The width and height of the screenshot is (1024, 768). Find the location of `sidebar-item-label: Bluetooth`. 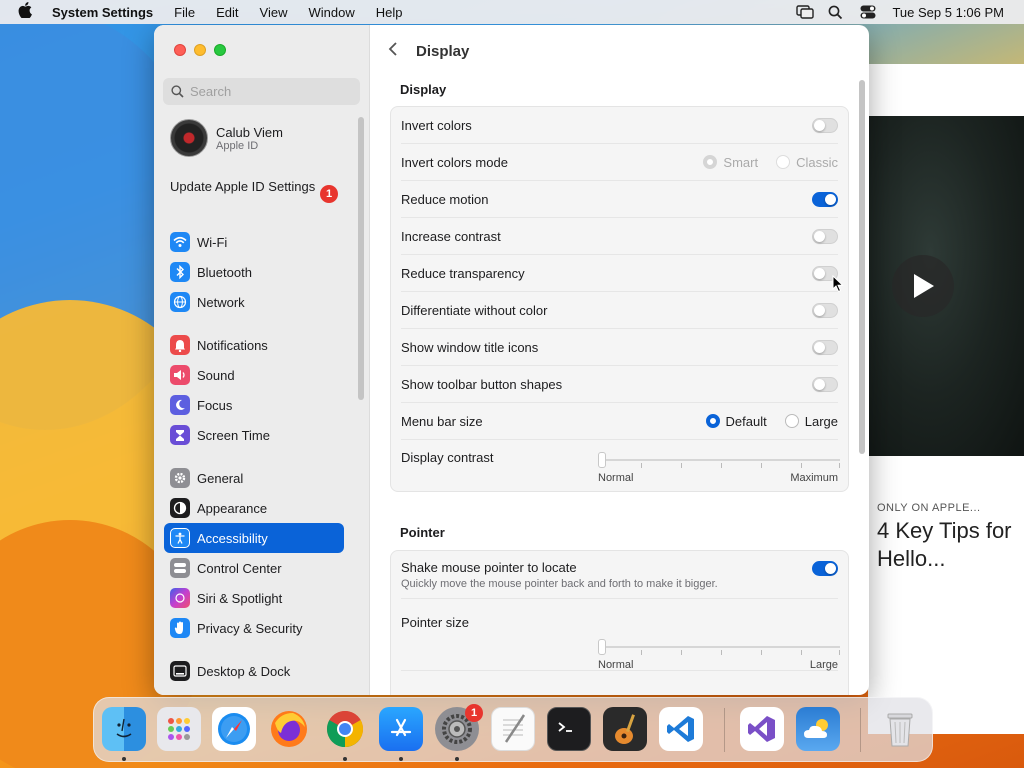

sidebar-item-label: Bluetooth is located at coordinates (224, 272).